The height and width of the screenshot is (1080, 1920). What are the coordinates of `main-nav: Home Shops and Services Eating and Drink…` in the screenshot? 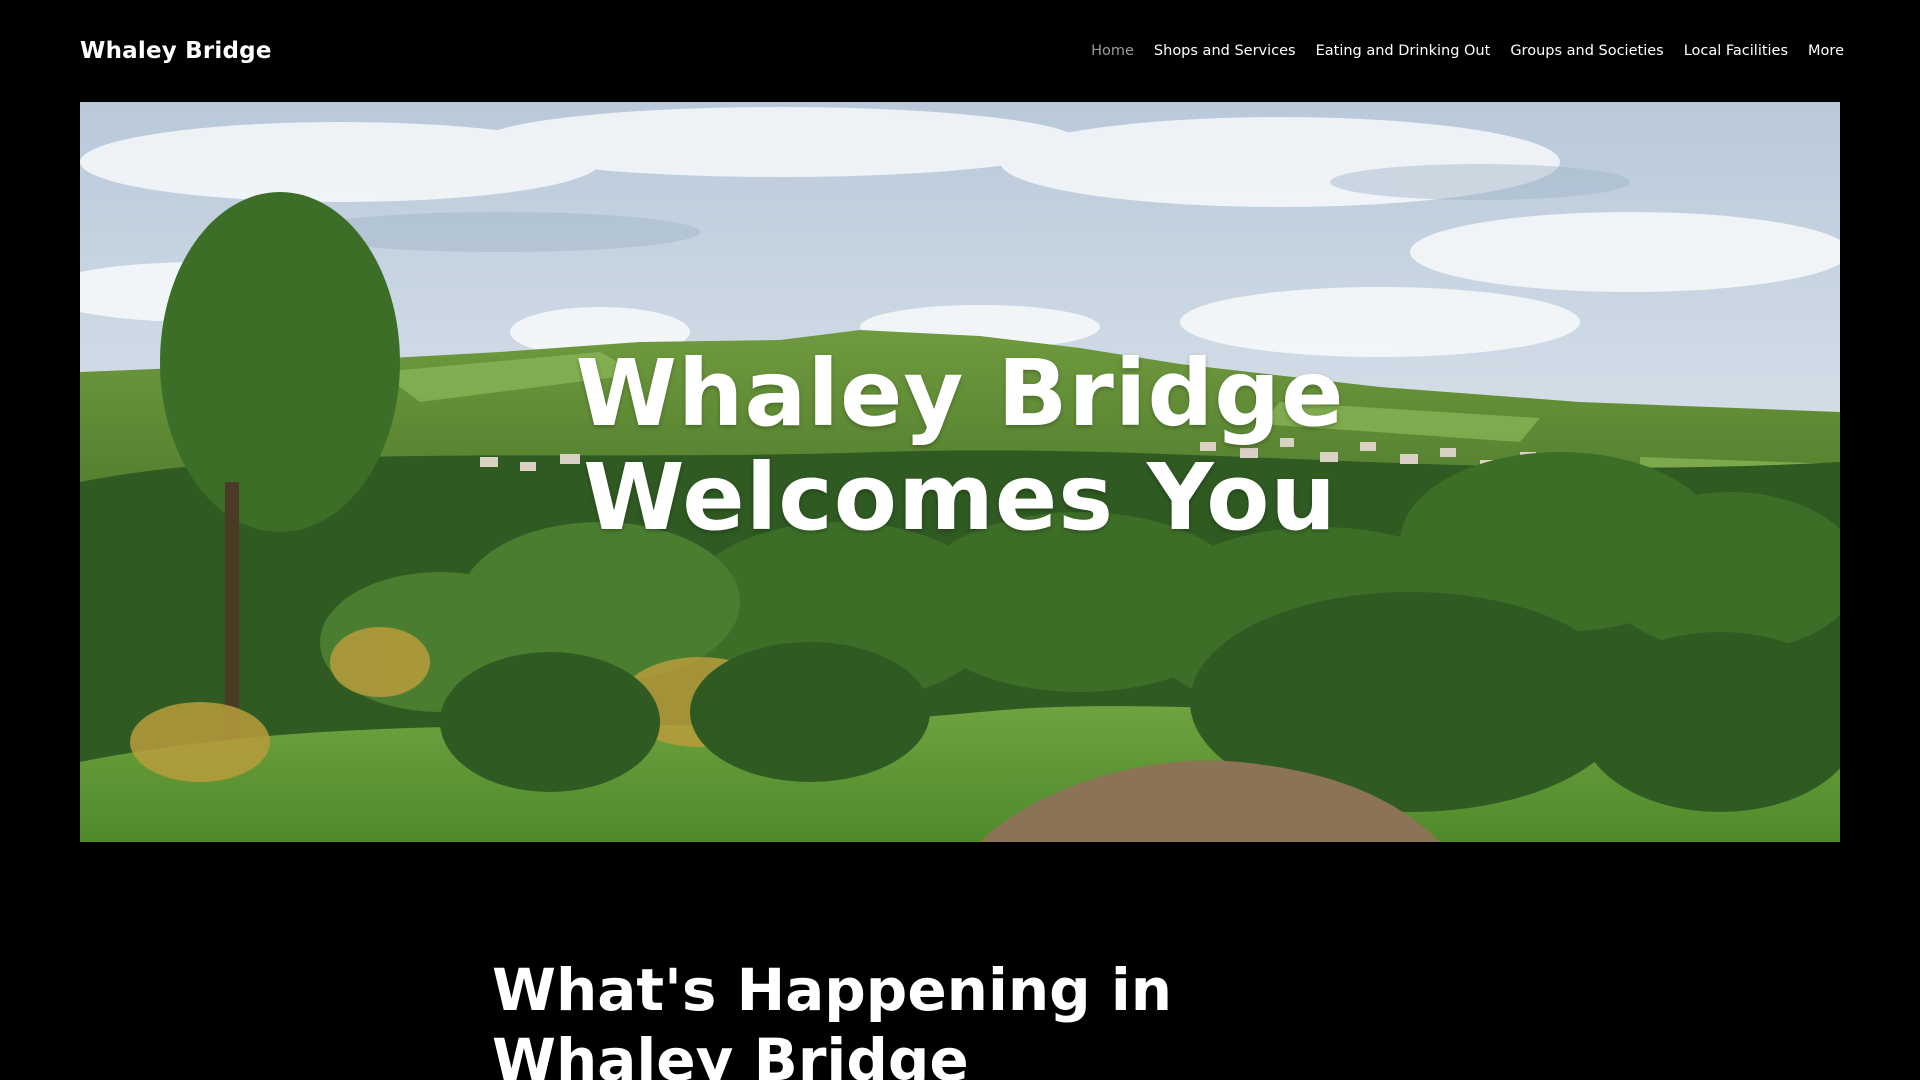 It's located at (1467, 51).